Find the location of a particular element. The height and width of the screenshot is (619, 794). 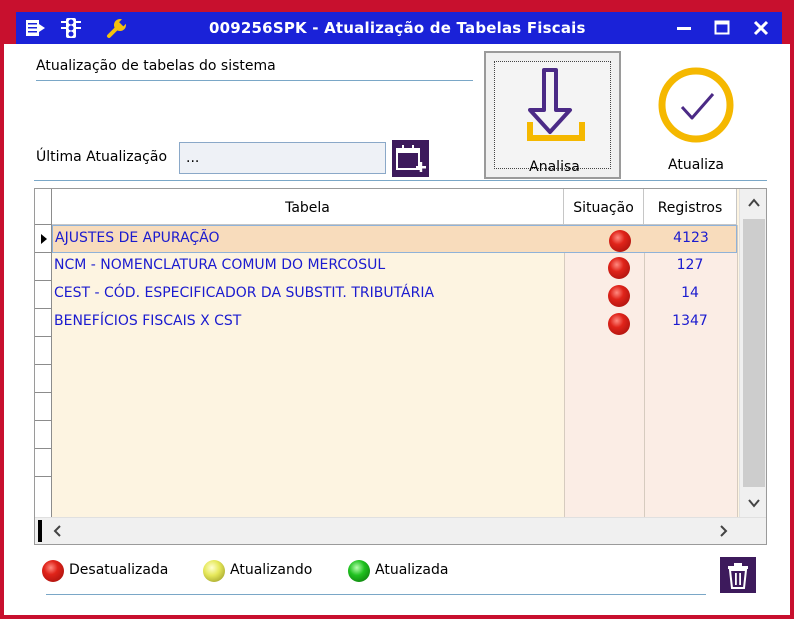

analisa-button: Analisa is located at coordinates (552, 115).